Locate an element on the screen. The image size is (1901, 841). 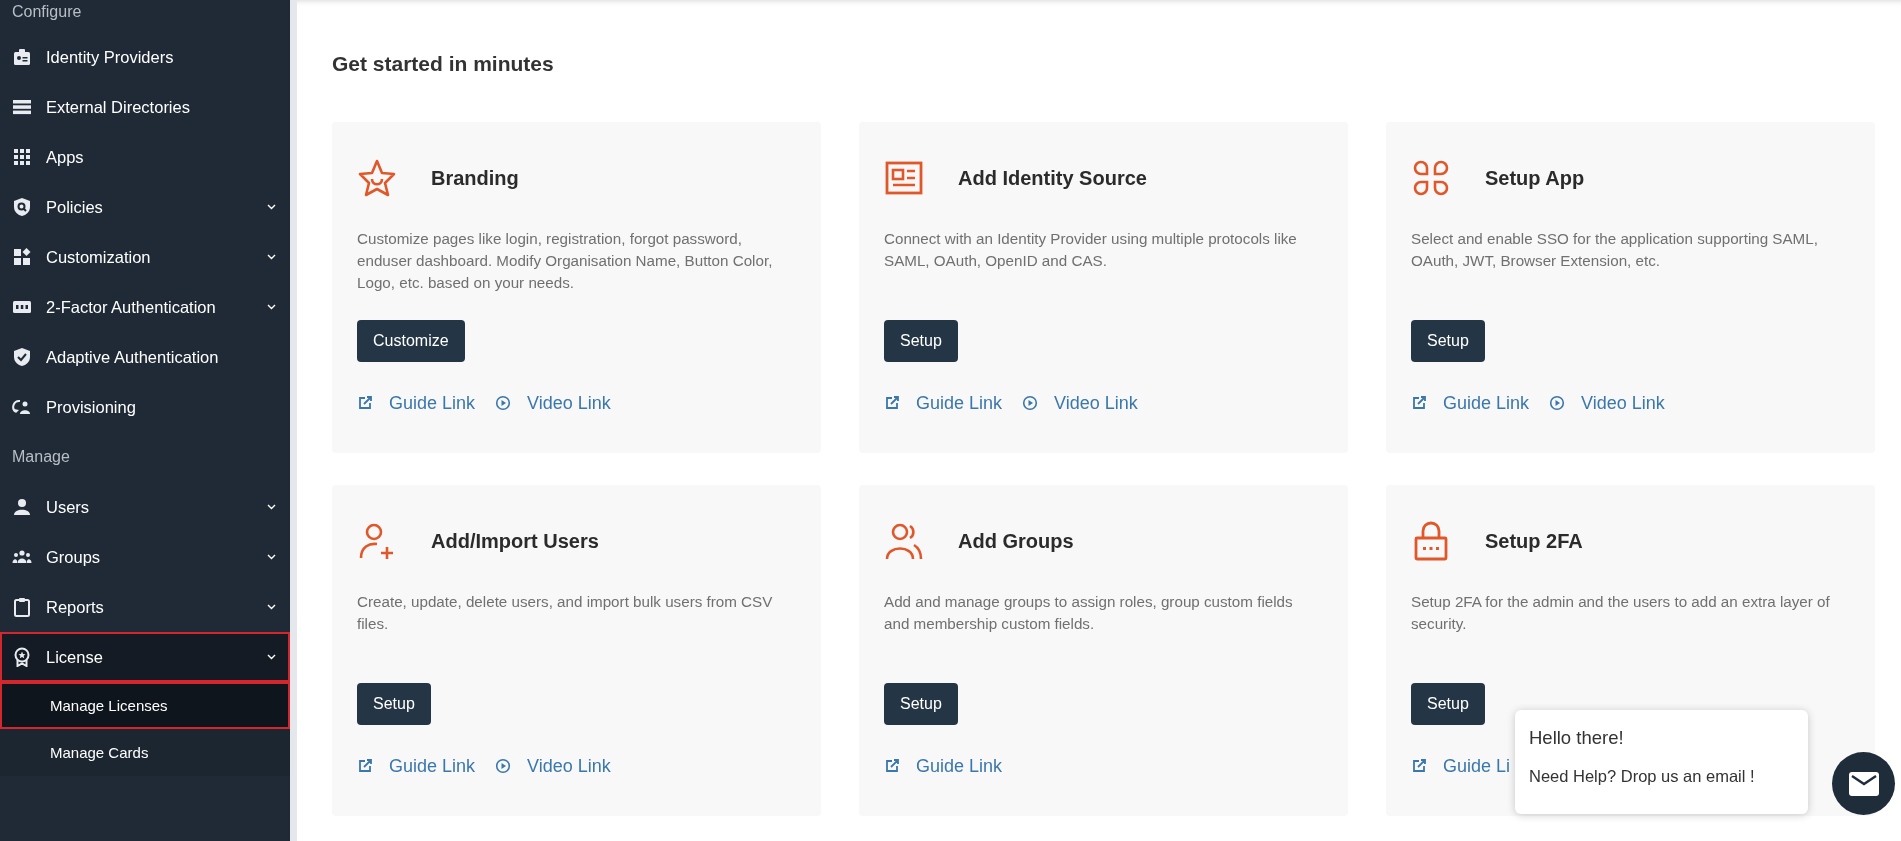
action-button: Customize is located at coordinates (411, 340).